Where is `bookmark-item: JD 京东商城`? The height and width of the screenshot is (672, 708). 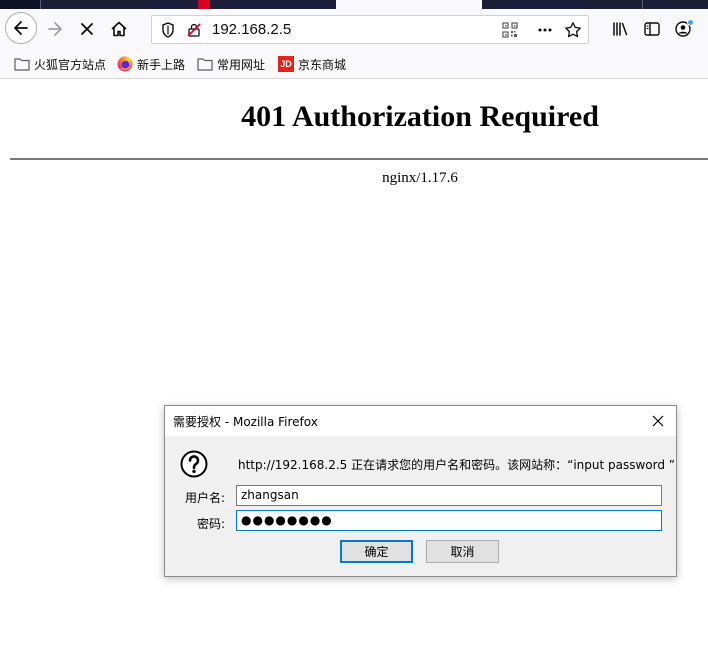
bookmark-item: JD 京东商城 is located at coordinates (312, 64).